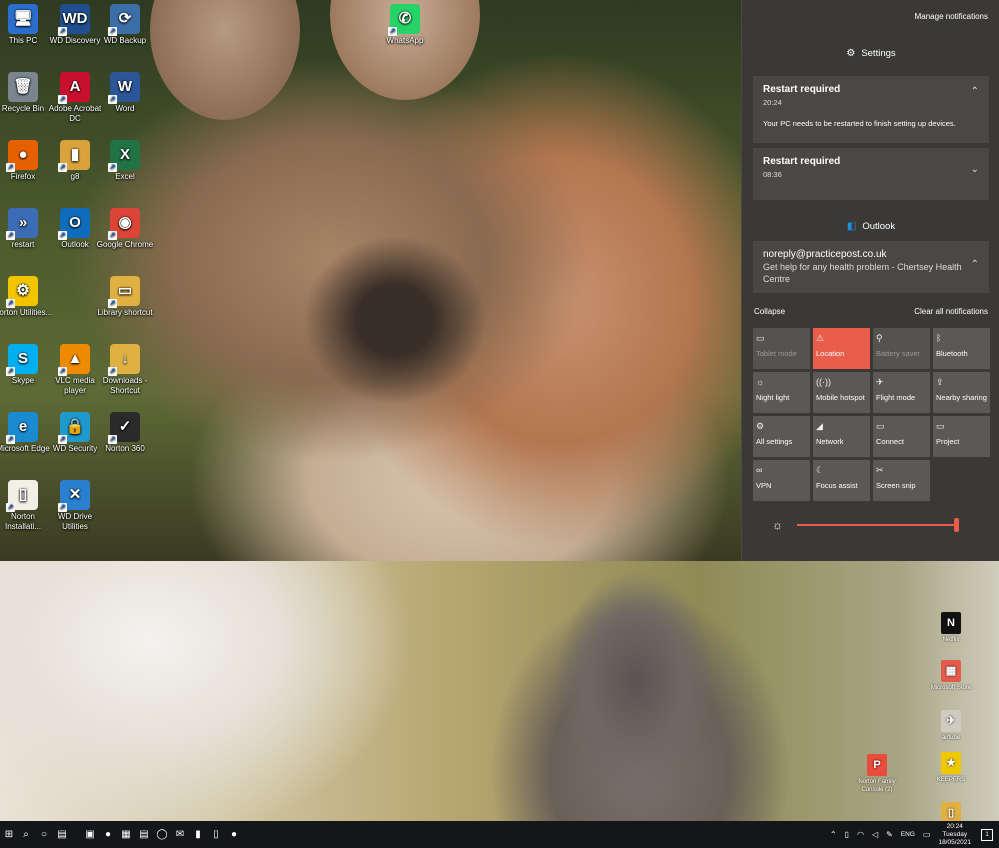  Describe the element at coordinates (841, 480) in the screenshot. I see `quick-action-focus-assist: ☾ Focus assist` at that location.